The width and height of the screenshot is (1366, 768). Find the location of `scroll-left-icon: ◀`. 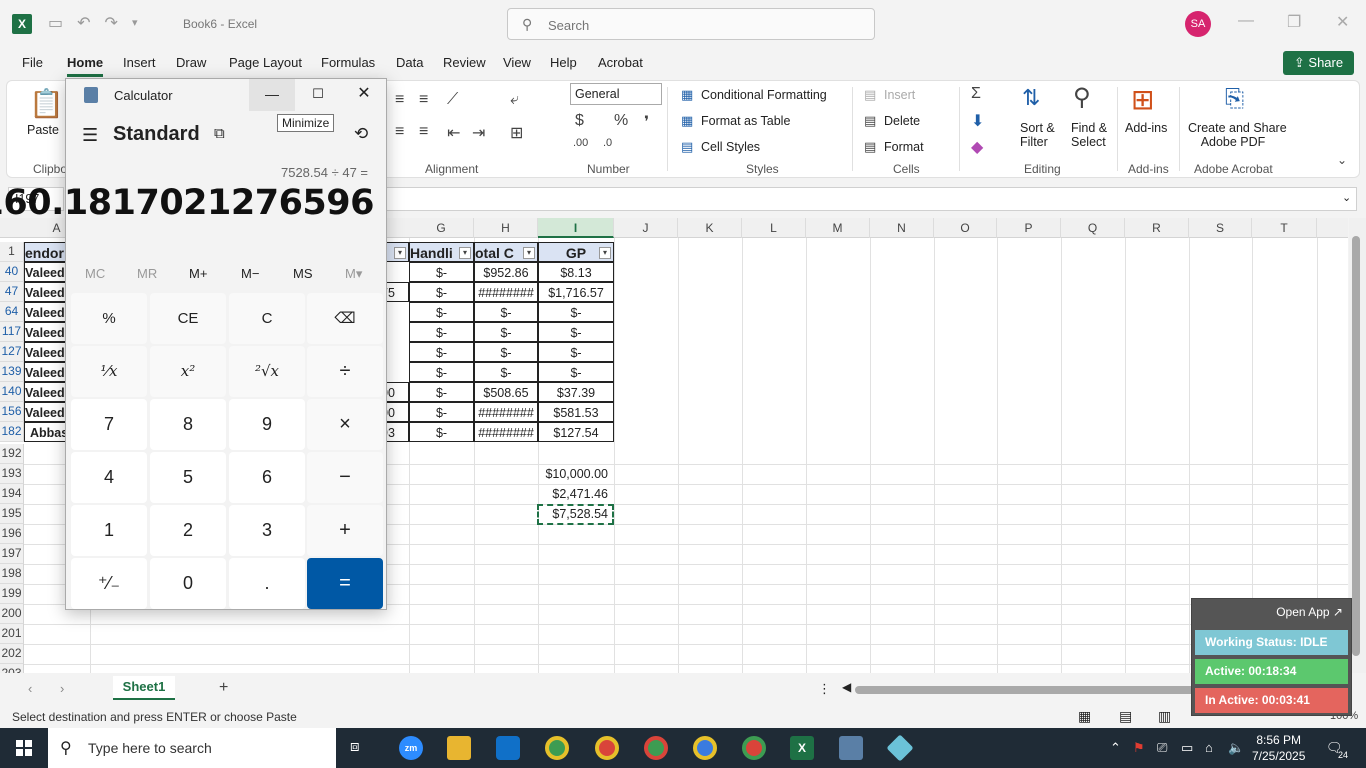

scroll-left-icon: ◀ is located at coordinates (846, 687).